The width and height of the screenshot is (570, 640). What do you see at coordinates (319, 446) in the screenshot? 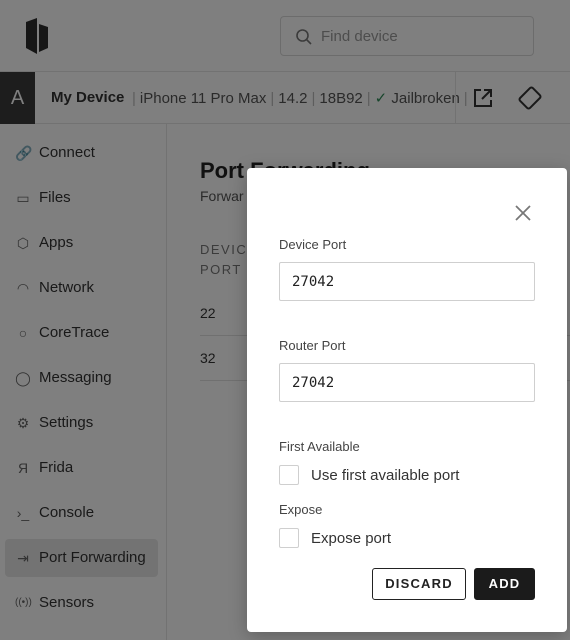
I see `first-available-label: First Available` at bounding box center [319, 446].